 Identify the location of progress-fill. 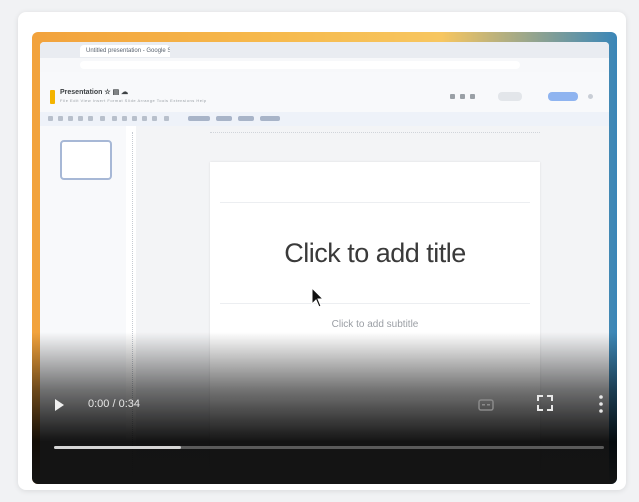
(117, 447).